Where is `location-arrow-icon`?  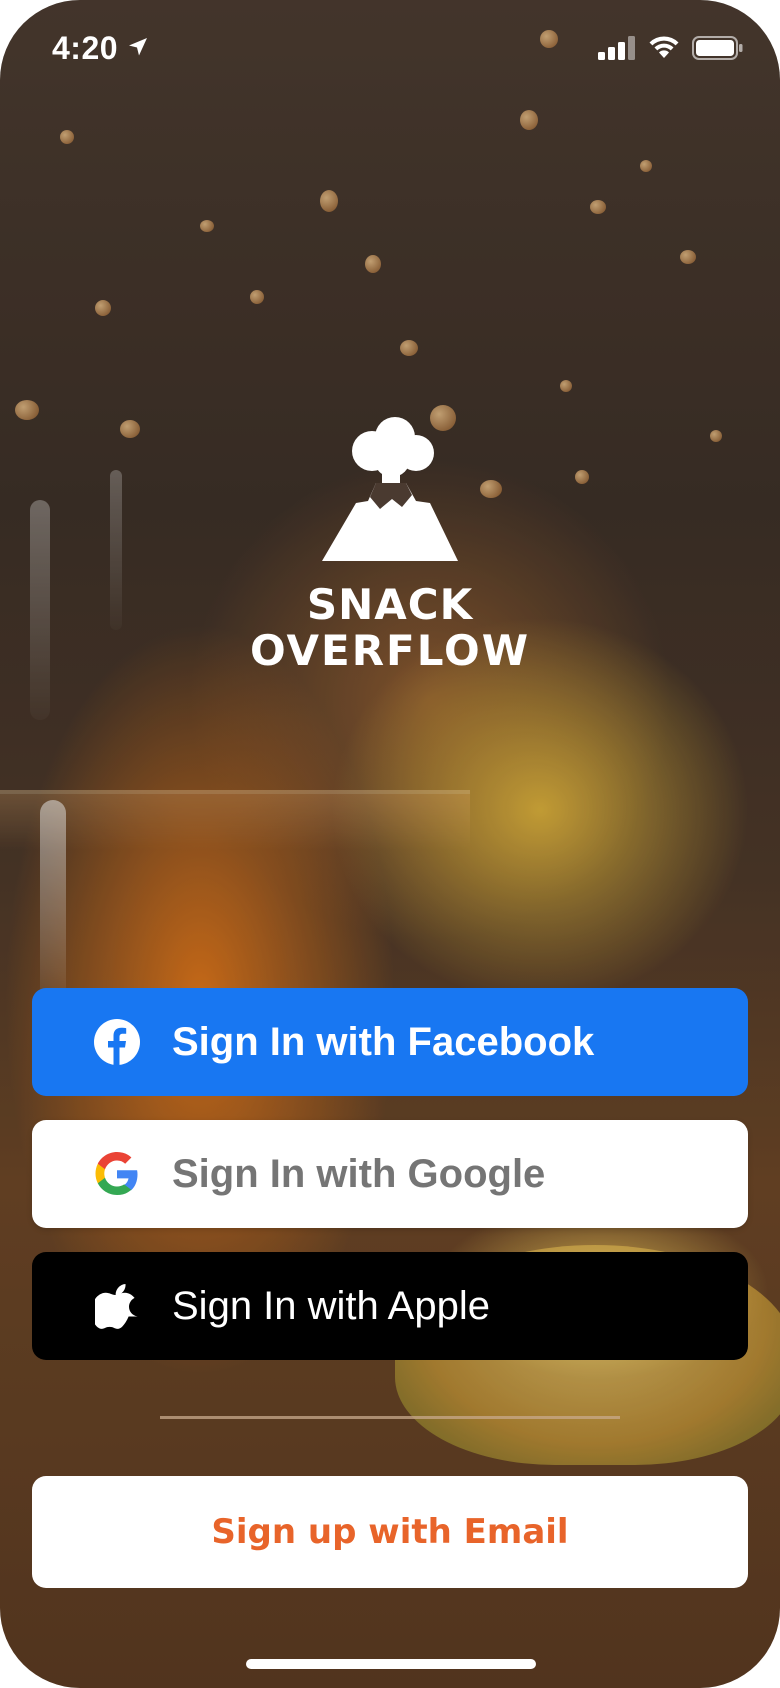 location-arrow-icon is located at coordinates (138, 48).